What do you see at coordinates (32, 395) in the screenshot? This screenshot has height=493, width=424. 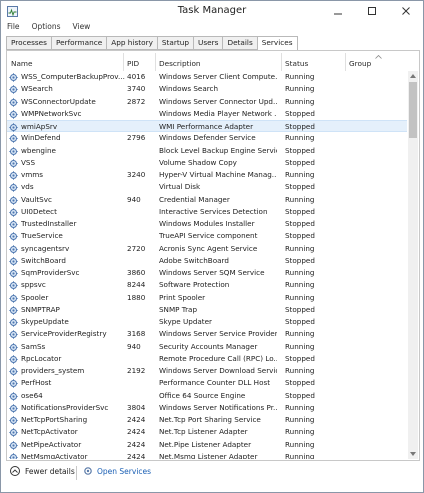 I see `service-name: ose64` at bounding box center [32, 395].